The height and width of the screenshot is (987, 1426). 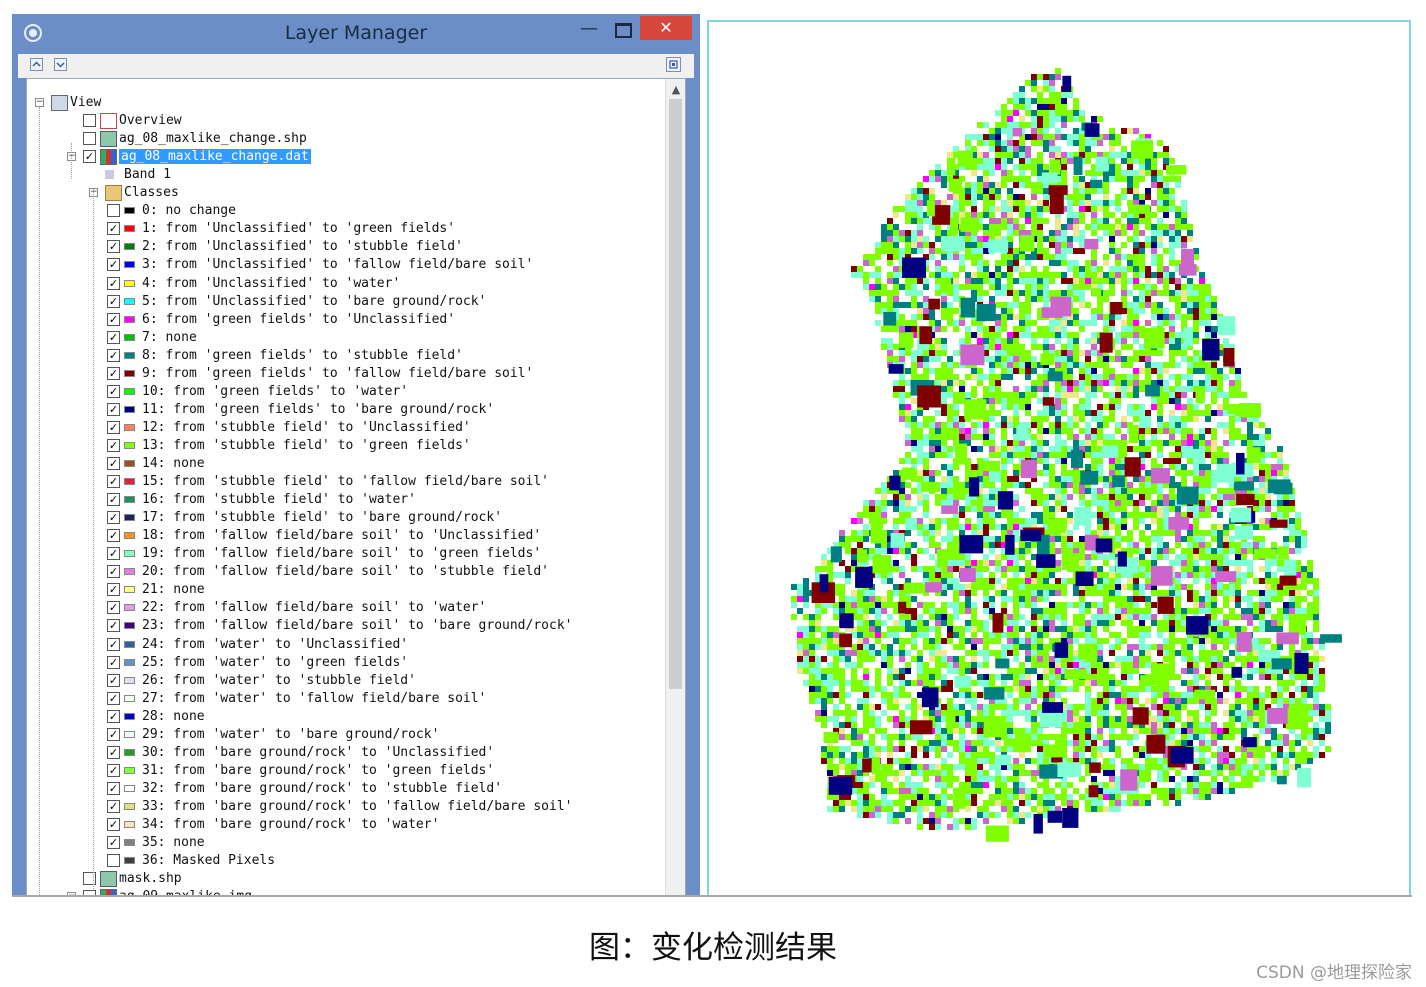 I want to click on tree-label: ag_08_maxlike_change.dat, so click(x=215, y=157).